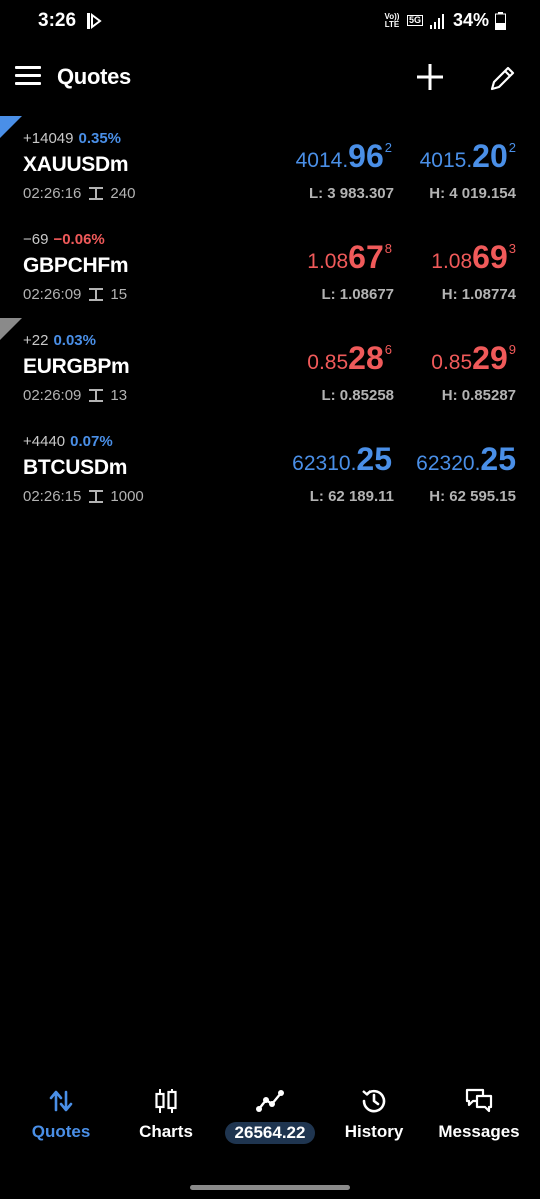 Image resolution: width=540 pixels, height=1199 pixels. I want to click on battery-icon, so click(500, 20).